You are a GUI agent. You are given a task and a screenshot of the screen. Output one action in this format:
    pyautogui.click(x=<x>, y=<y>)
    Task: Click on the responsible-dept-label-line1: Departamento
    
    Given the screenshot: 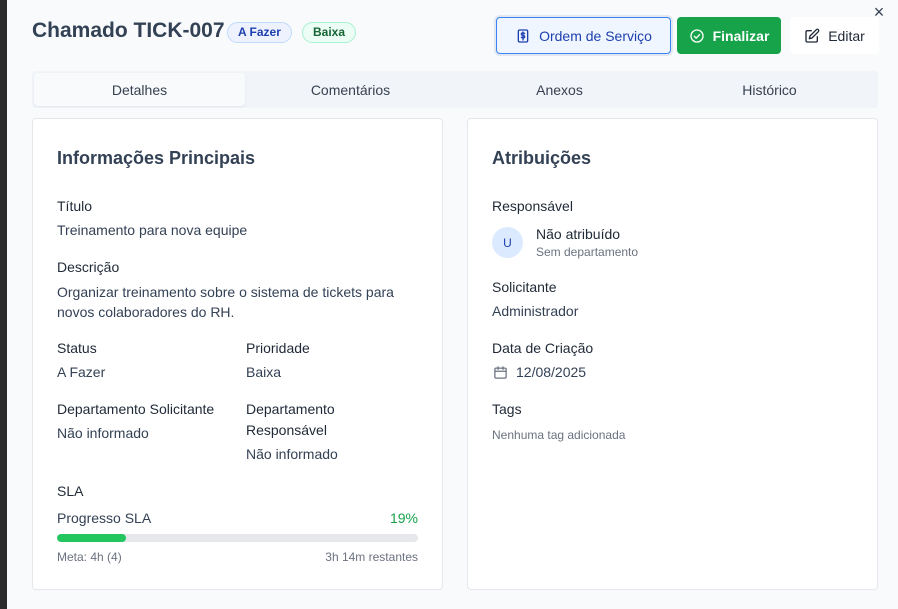 What is the action you would take?
    pyautogui.click(x=290, y=409)
    